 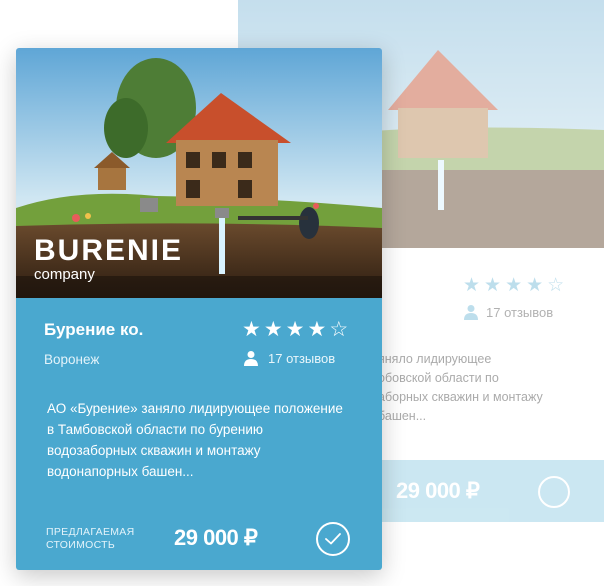 I want to click on company-logo-sub: company, so click(x=64, y=274).